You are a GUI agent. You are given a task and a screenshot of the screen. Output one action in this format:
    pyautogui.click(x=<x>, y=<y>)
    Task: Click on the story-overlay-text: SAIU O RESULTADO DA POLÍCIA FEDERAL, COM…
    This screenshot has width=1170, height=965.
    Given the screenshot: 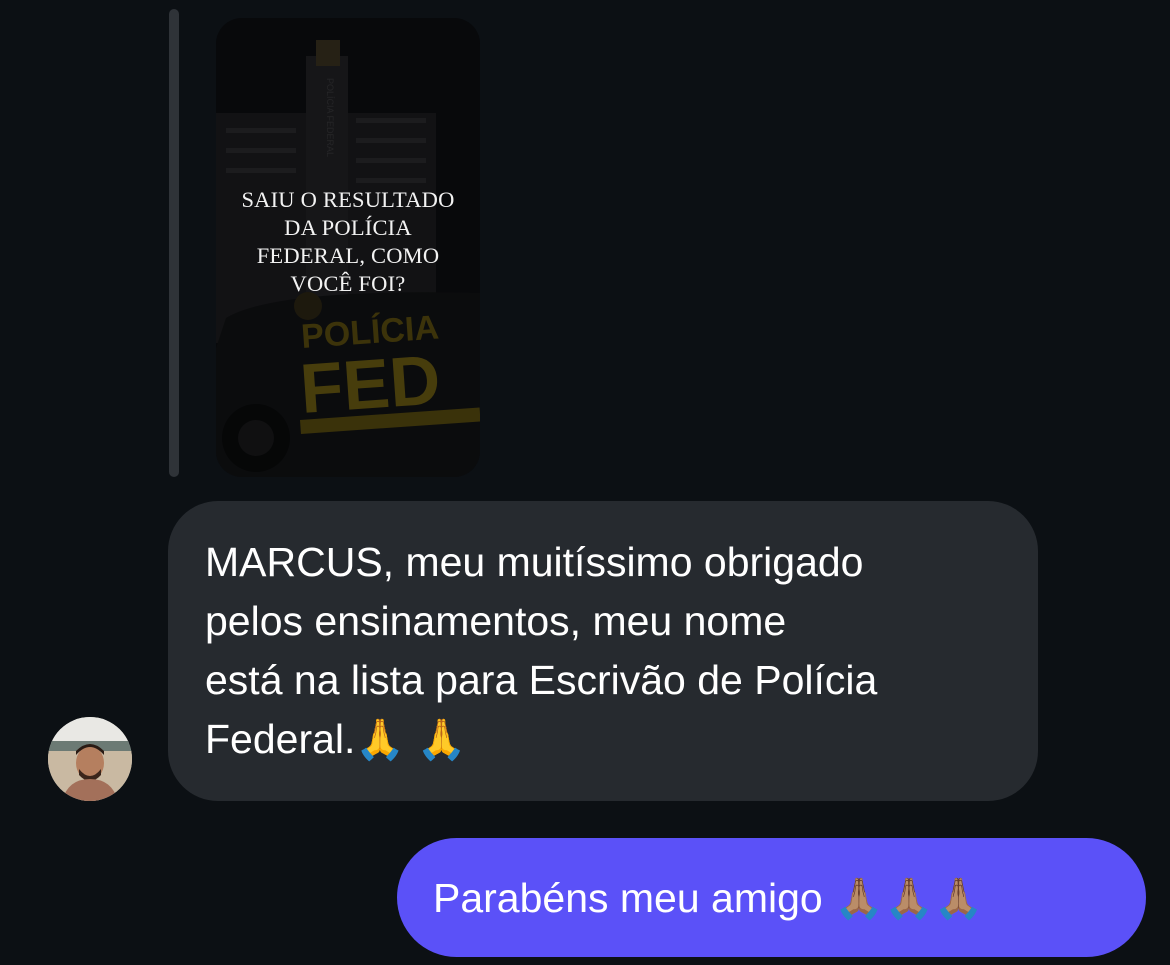 What is the action you would take?
    pyautogui.click(x=348, y=241)
    